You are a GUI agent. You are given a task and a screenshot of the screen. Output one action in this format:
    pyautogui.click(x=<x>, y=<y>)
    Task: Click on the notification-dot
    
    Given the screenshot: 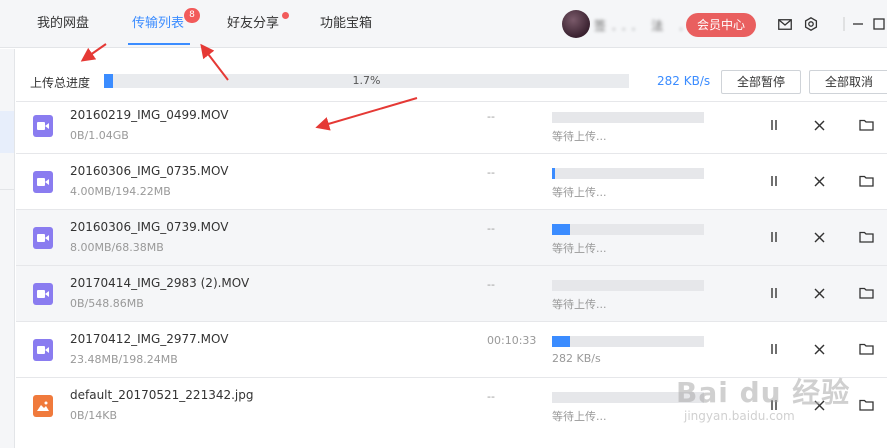 What is the action you would take?
    pyautogui.click(x=285, y=15)
    